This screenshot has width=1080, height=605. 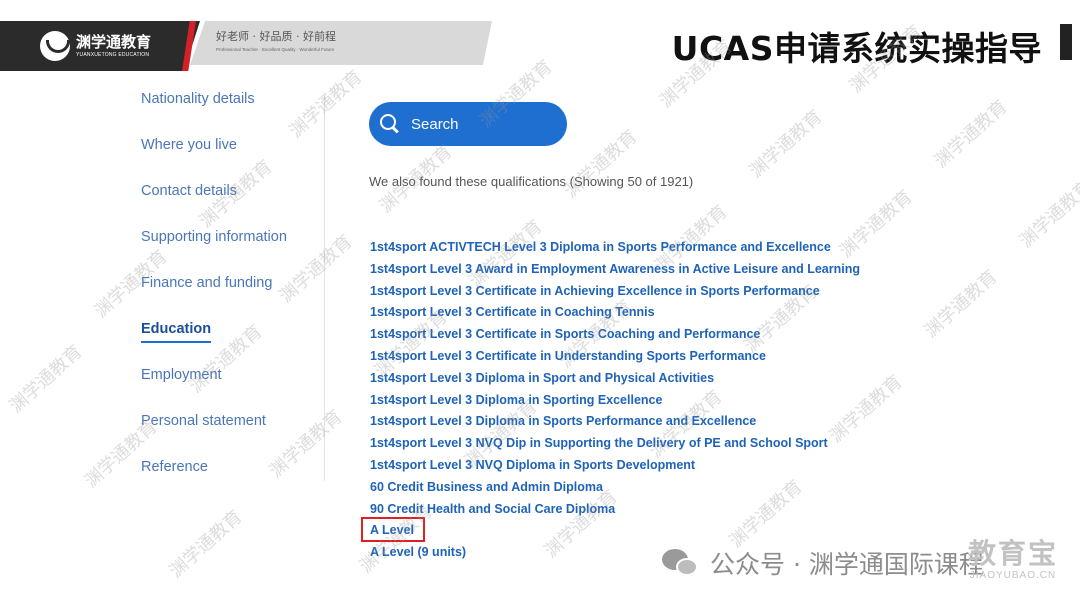 I want to click on search-button-label: Search, so click(x=435, y=124).